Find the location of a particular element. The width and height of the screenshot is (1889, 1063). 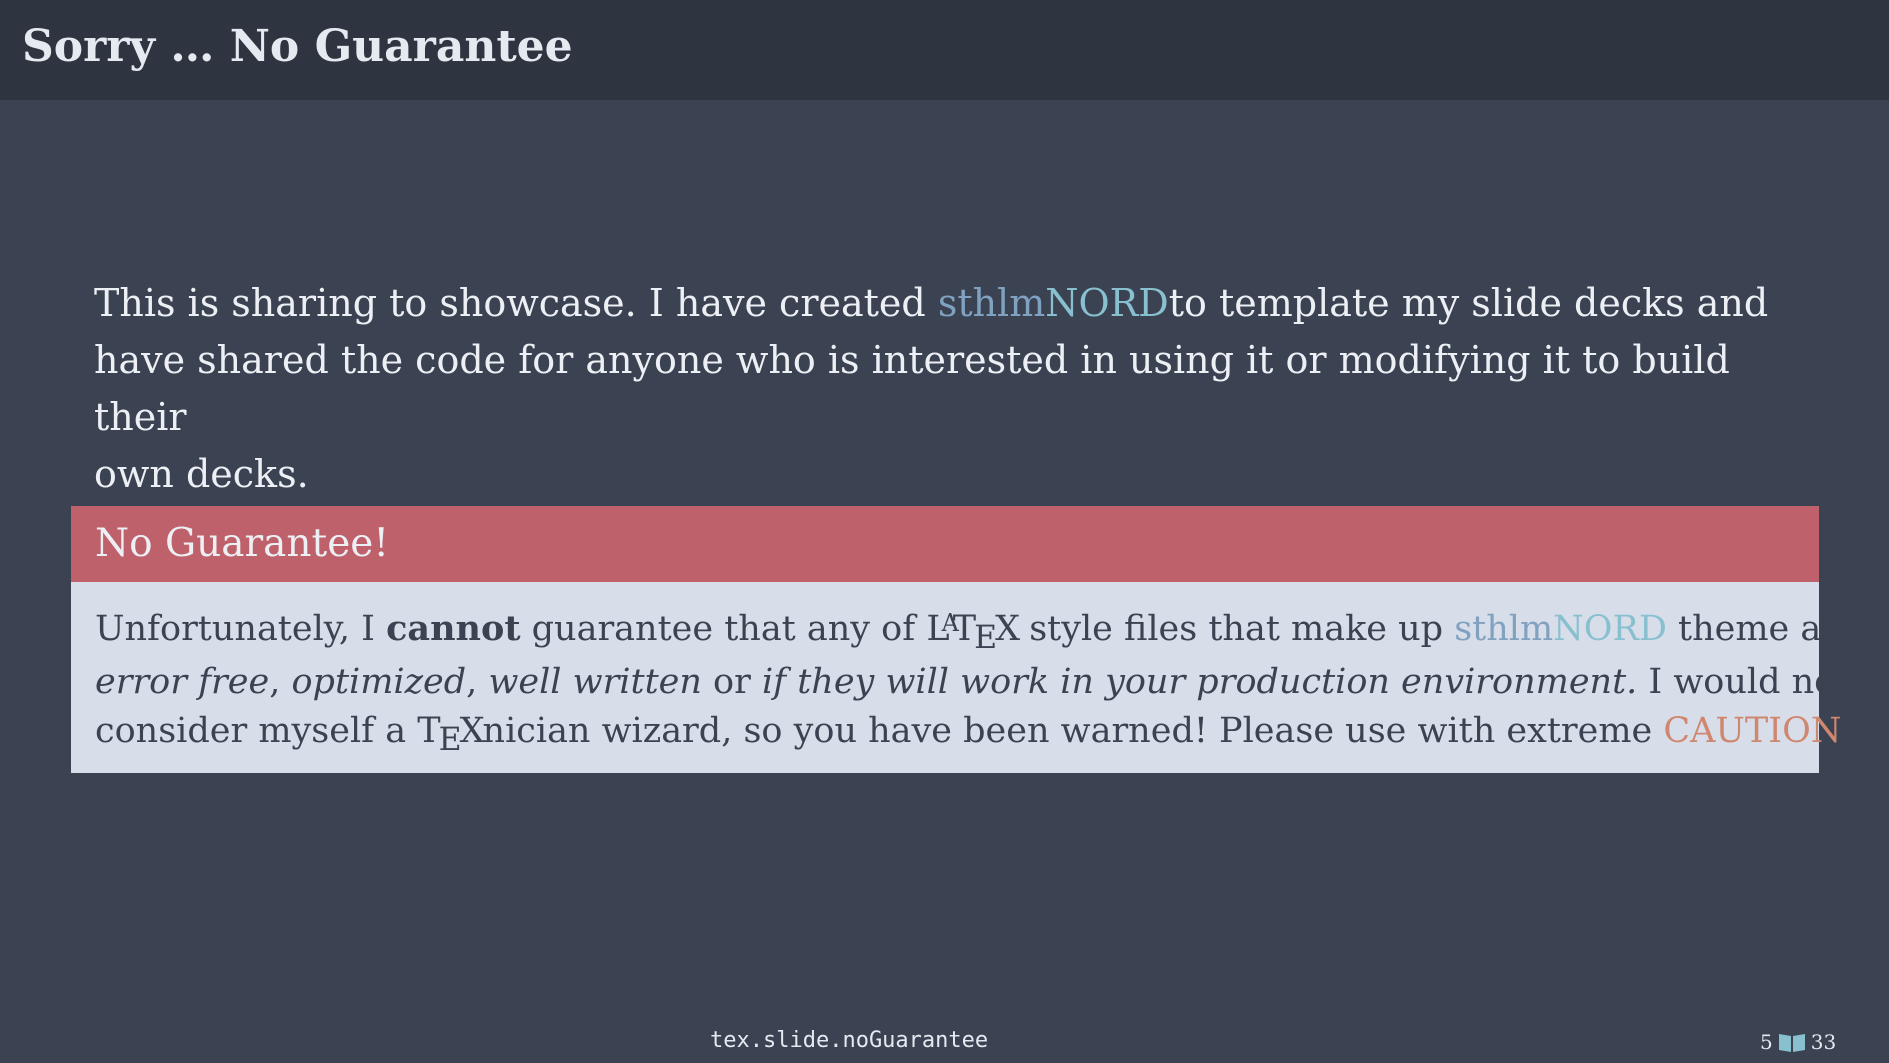

page-current: 5 is located at coordinates (1766, 1042).